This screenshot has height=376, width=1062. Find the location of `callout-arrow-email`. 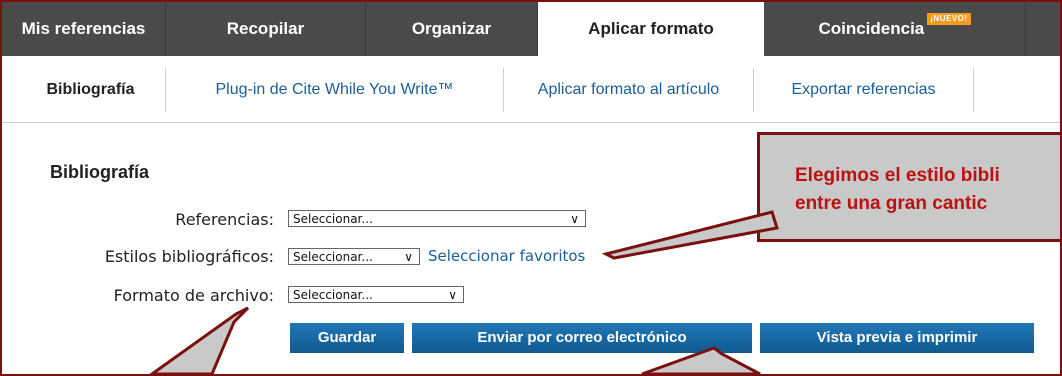

callout-arrow-email is located at coordinates (701, 360).